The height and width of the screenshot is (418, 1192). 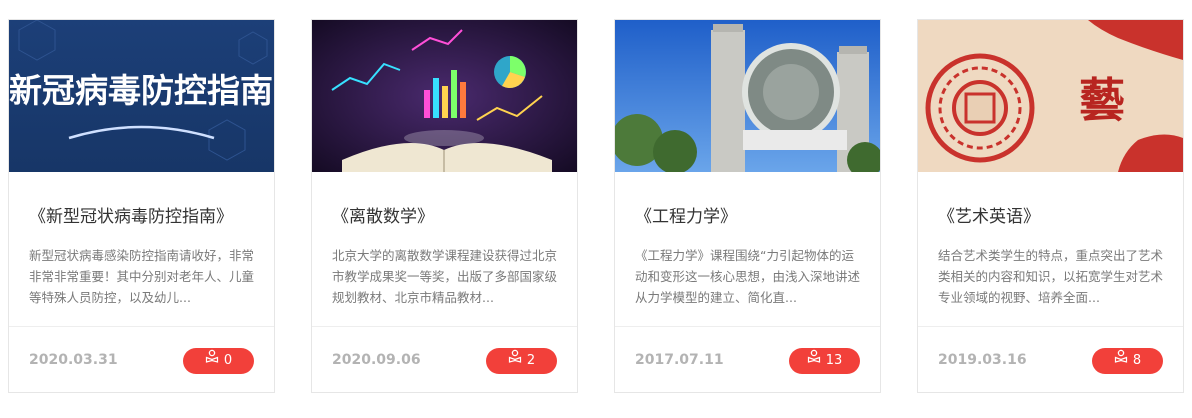 What do you see at coordinates (143, 214) in the screenshot?
I see `course-title: 《新型冠状病毒防控指南》` at bounding box center [143, 214].